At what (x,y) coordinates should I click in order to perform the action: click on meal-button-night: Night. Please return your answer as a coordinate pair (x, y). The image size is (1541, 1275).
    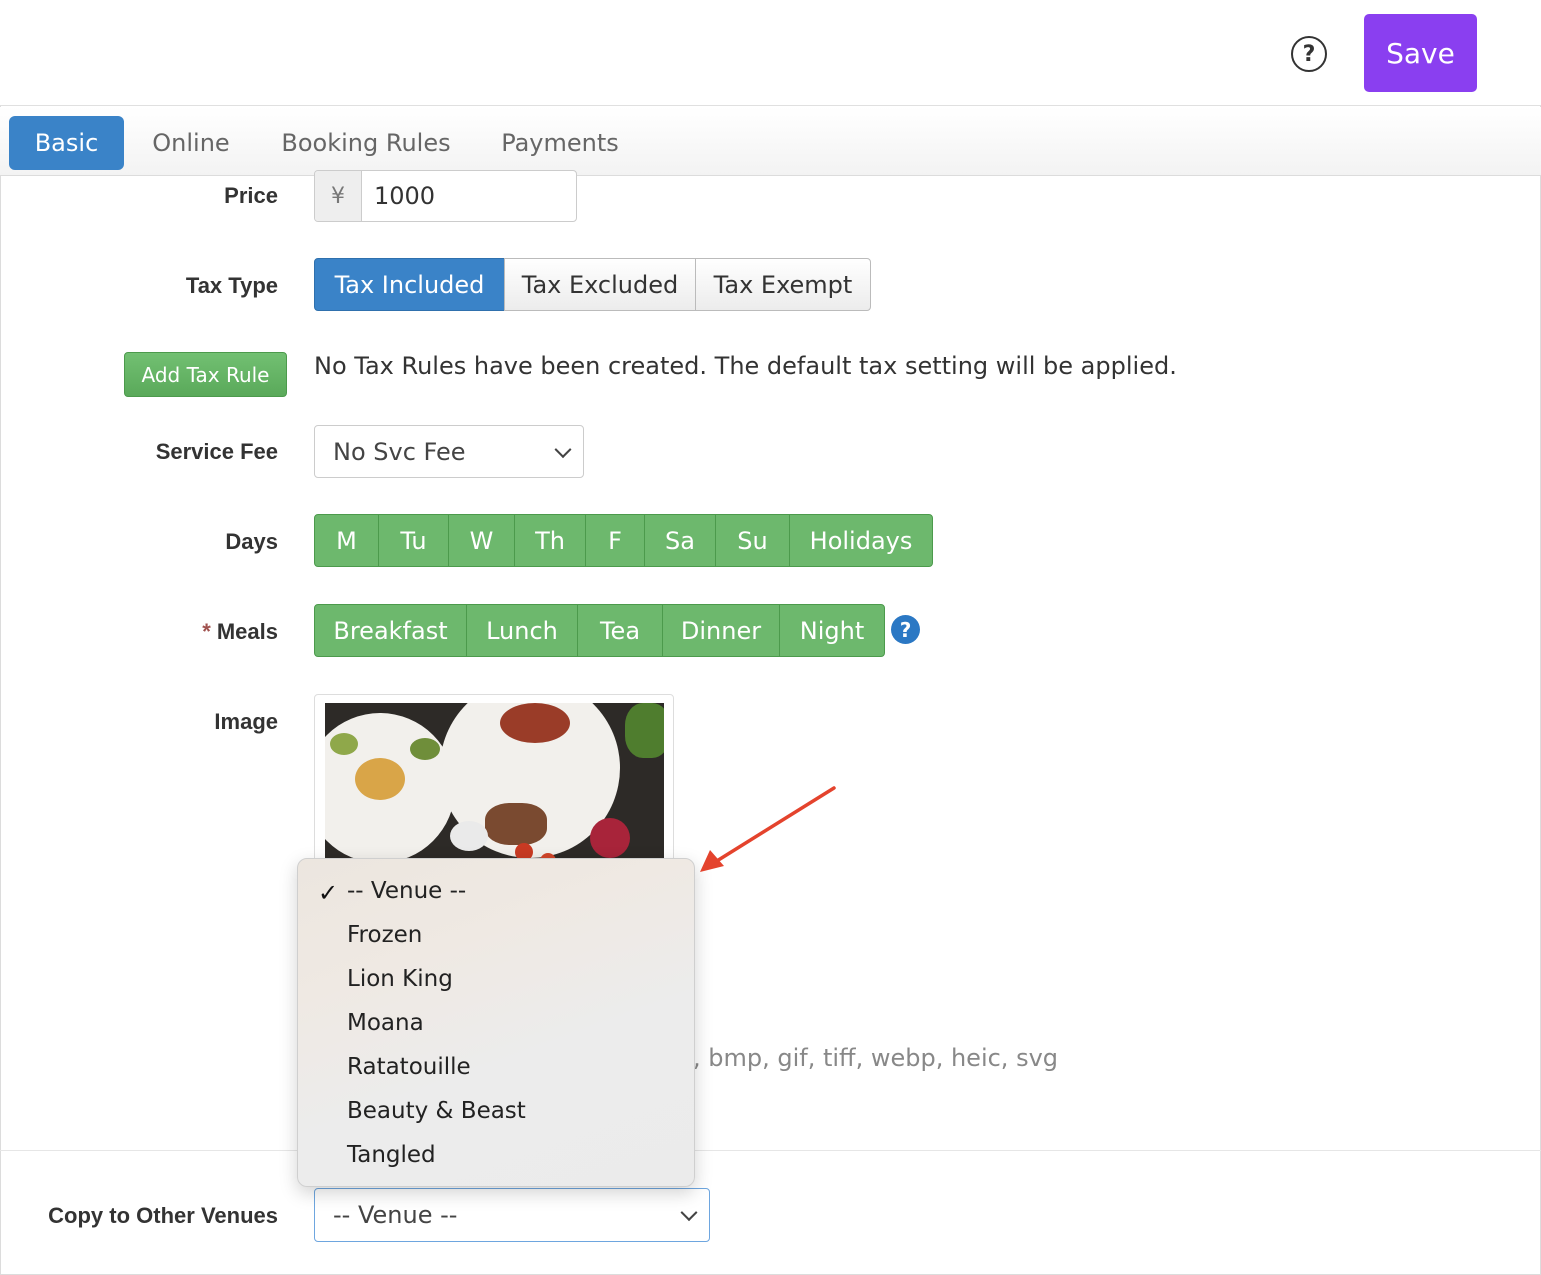
    Looking at the image, I should click on (832, 630).